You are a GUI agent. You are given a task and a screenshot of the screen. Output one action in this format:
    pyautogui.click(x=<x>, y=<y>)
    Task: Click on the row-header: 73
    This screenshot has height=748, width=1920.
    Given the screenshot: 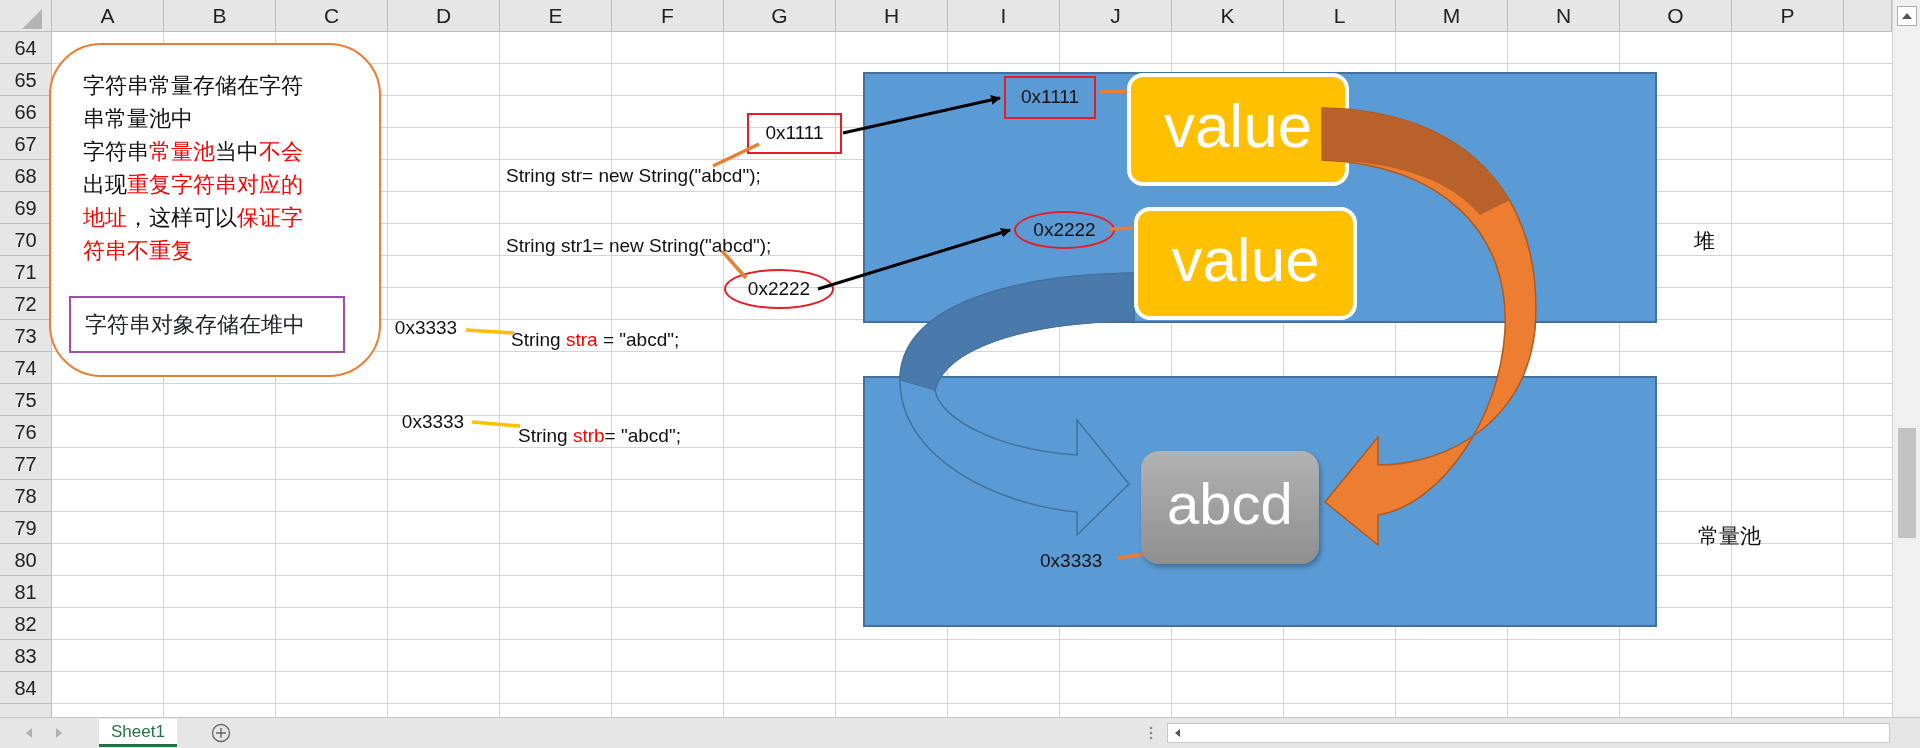 What is the action you would take?
    pyautogui.click(x=26, y=336)
    